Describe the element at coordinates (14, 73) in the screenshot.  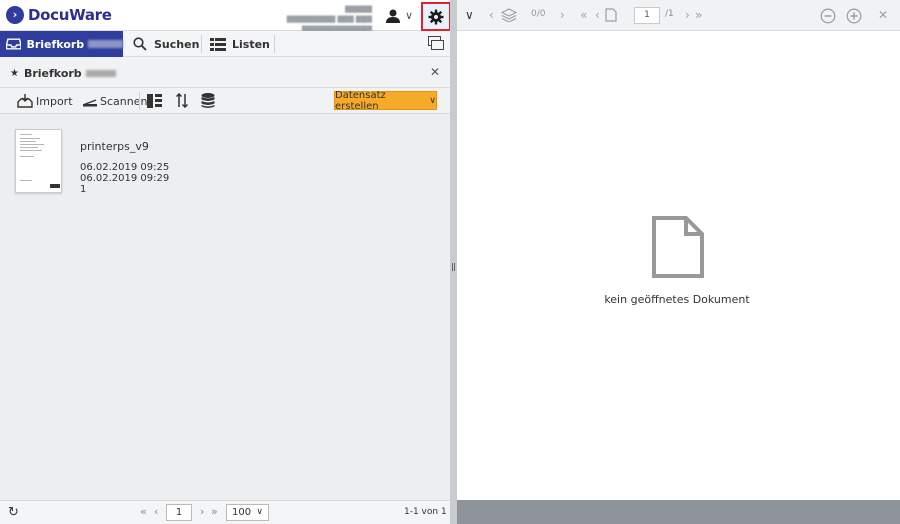
I see `star-icon: ★` at that location.